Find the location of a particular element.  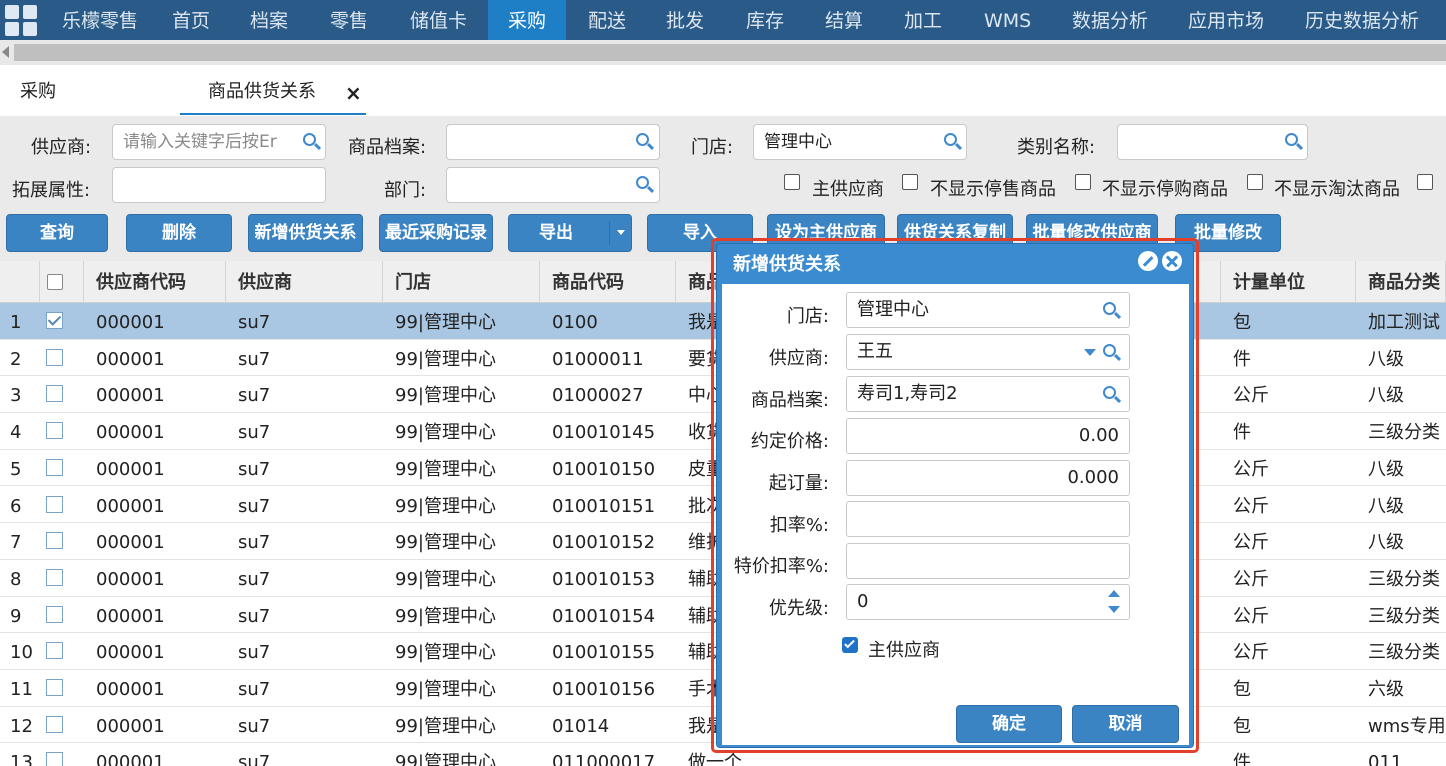

nav-brand: 乐檬零售 is located at coordinates (100, 20).